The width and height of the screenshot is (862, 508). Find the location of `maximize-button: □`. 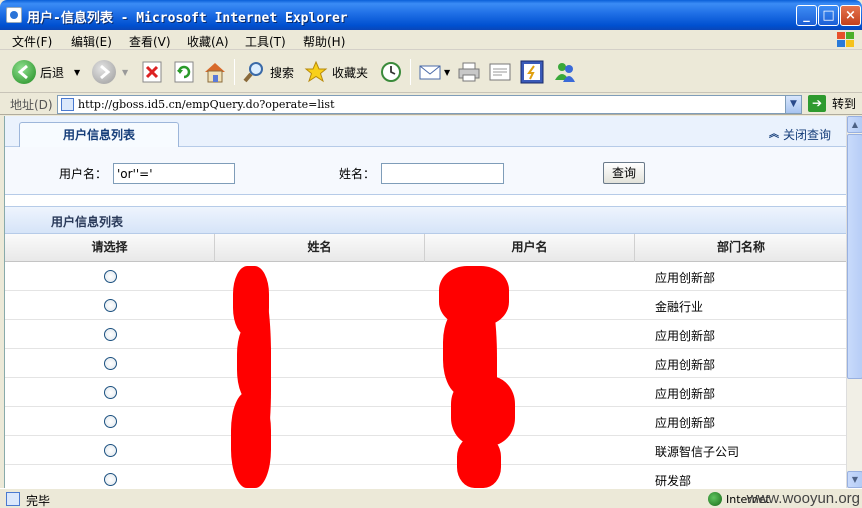

maximize-button: □ is located at coordinates (828, 15).